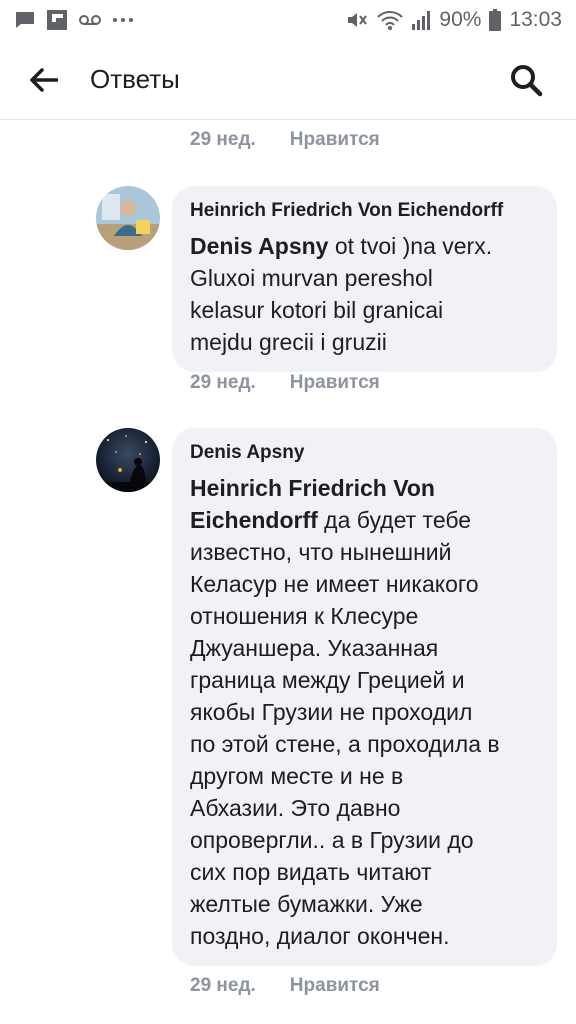 The width and height of the screenshot is (576, 1024). Describe the element at coordinates (288, 20) in the screenshot. I see `status-bar: 90% 13:03` at that location.